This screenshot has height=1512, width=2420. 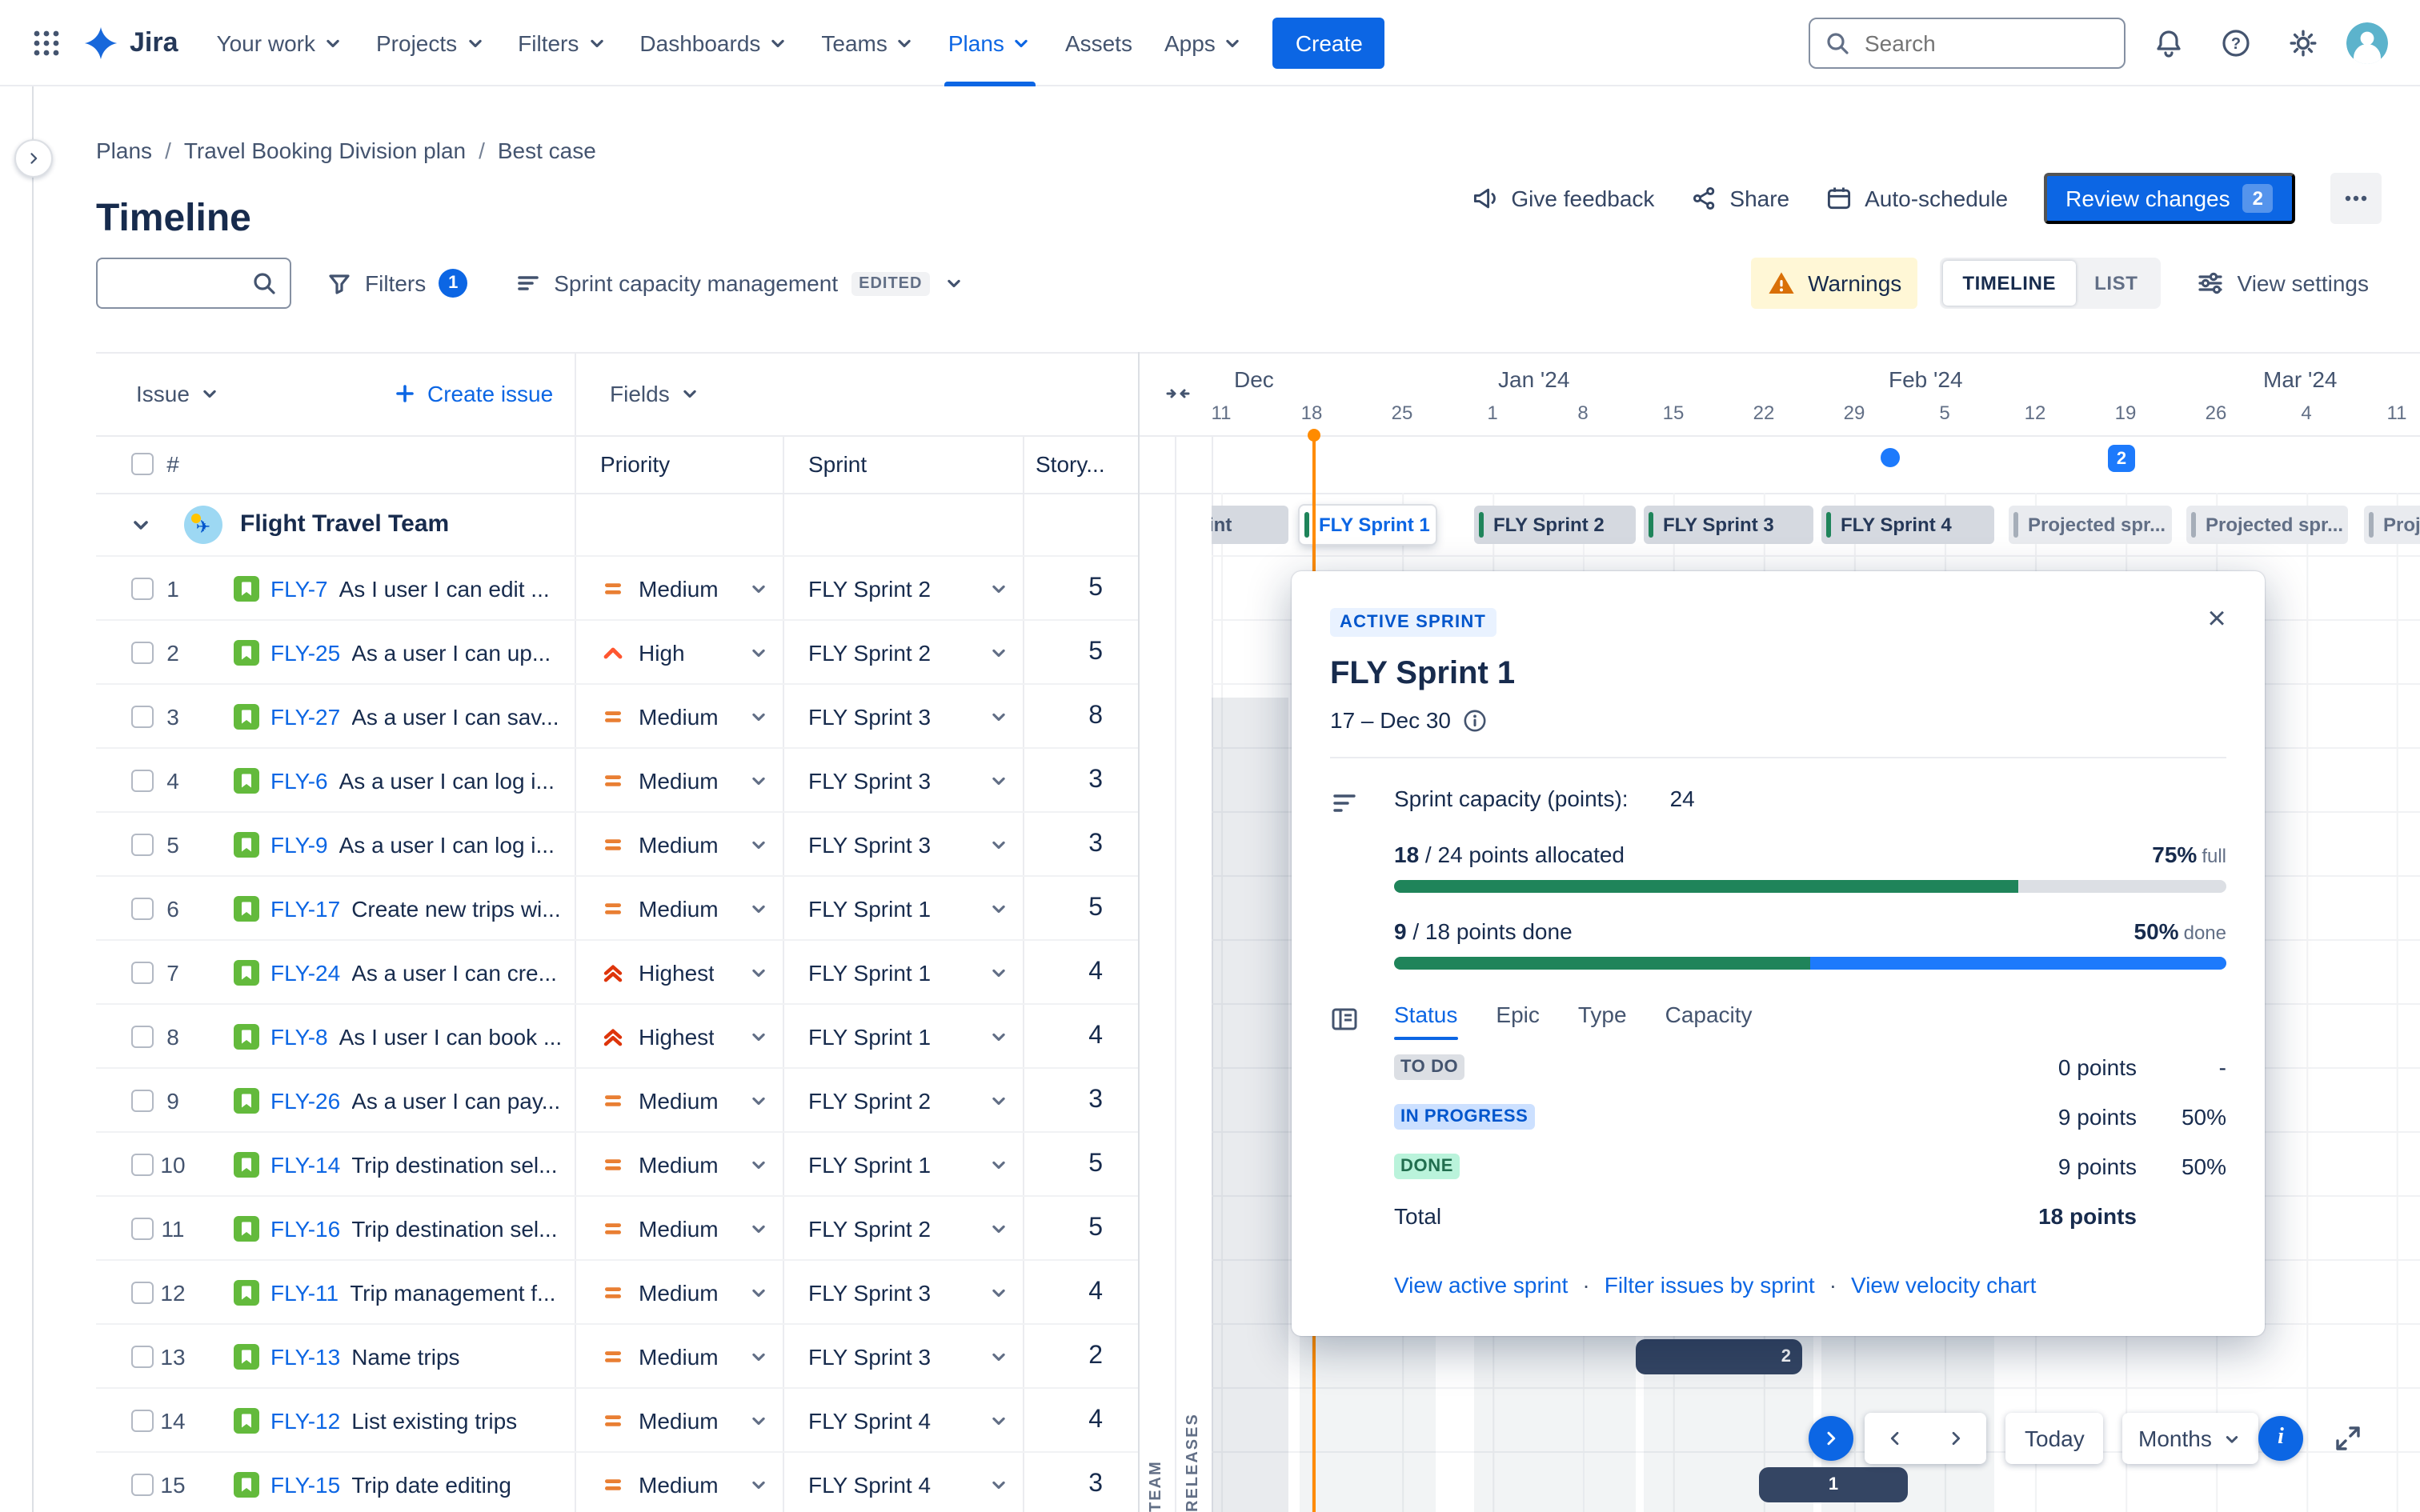 What do you see at coordinates (2216, 619) in the screenshot?
I see `close-icon: ×` at bounding box center [2216, 619].